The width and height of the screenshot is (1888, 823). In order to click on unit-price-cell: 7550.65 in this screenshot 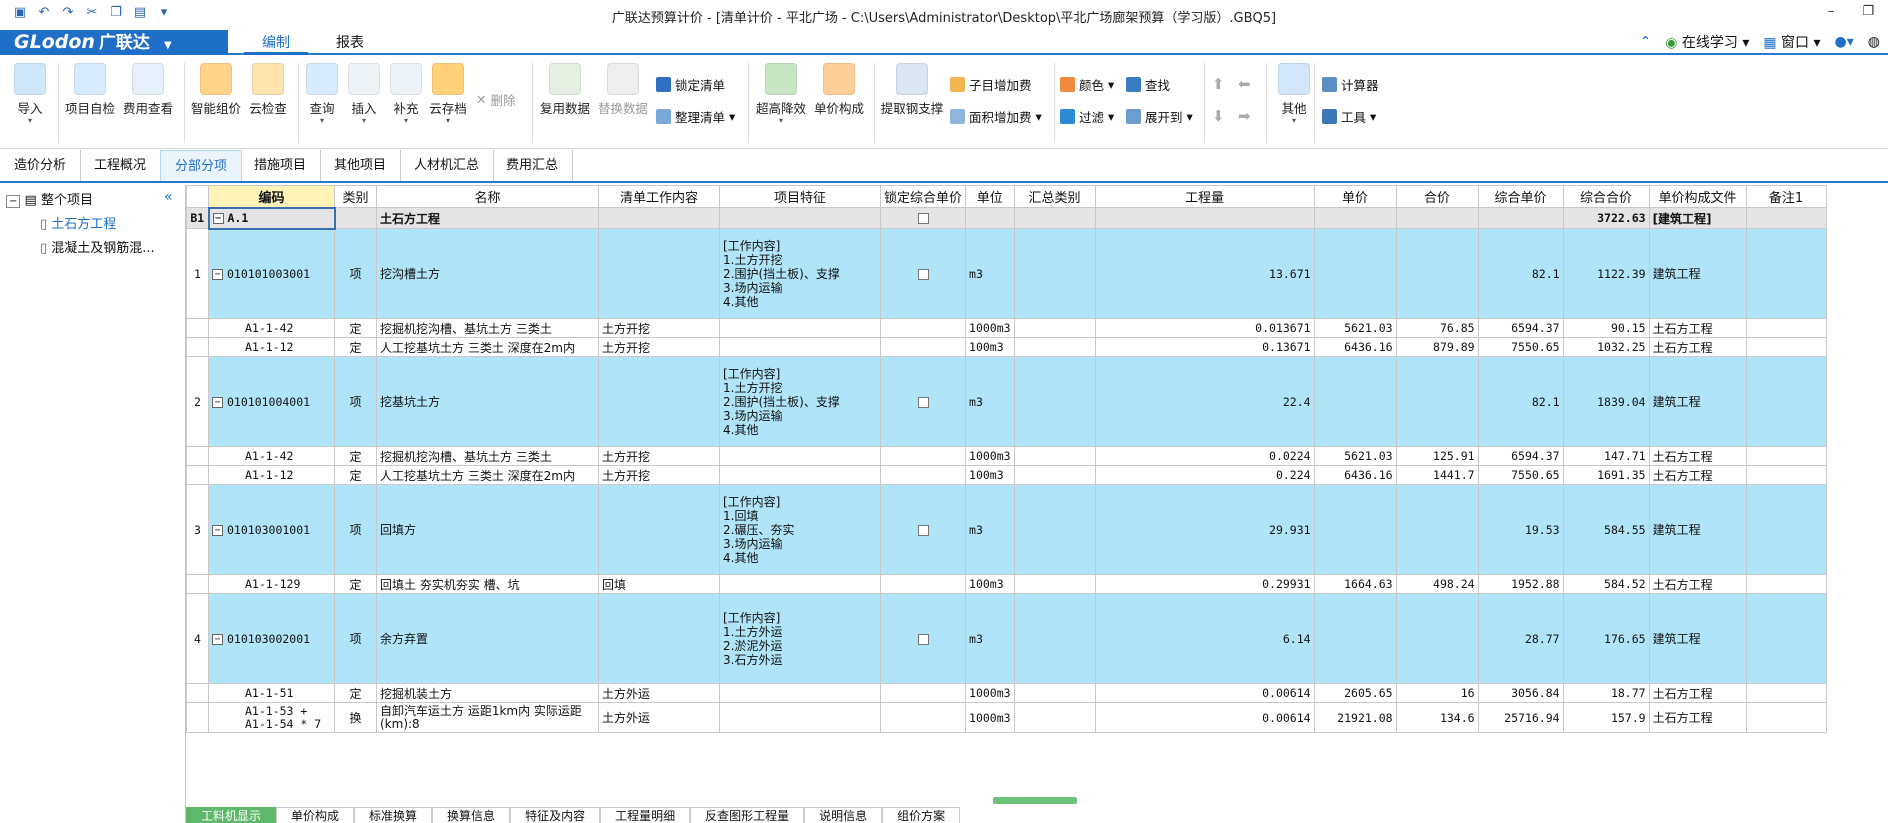, I will do `click(1520, 347)`.